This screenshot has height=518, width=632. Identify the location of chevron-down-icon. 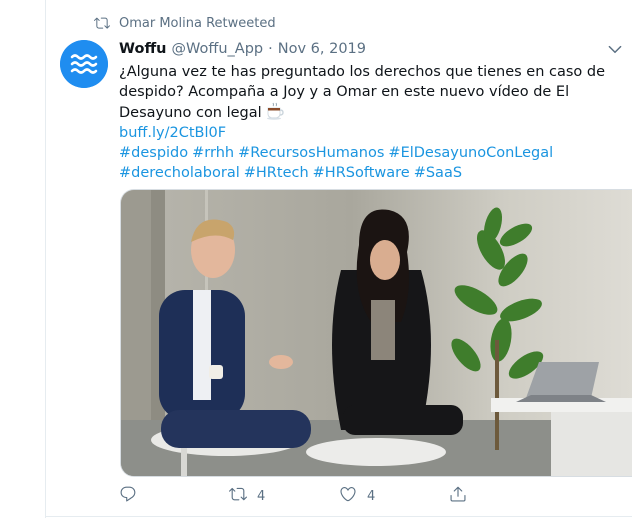
(615, 49).